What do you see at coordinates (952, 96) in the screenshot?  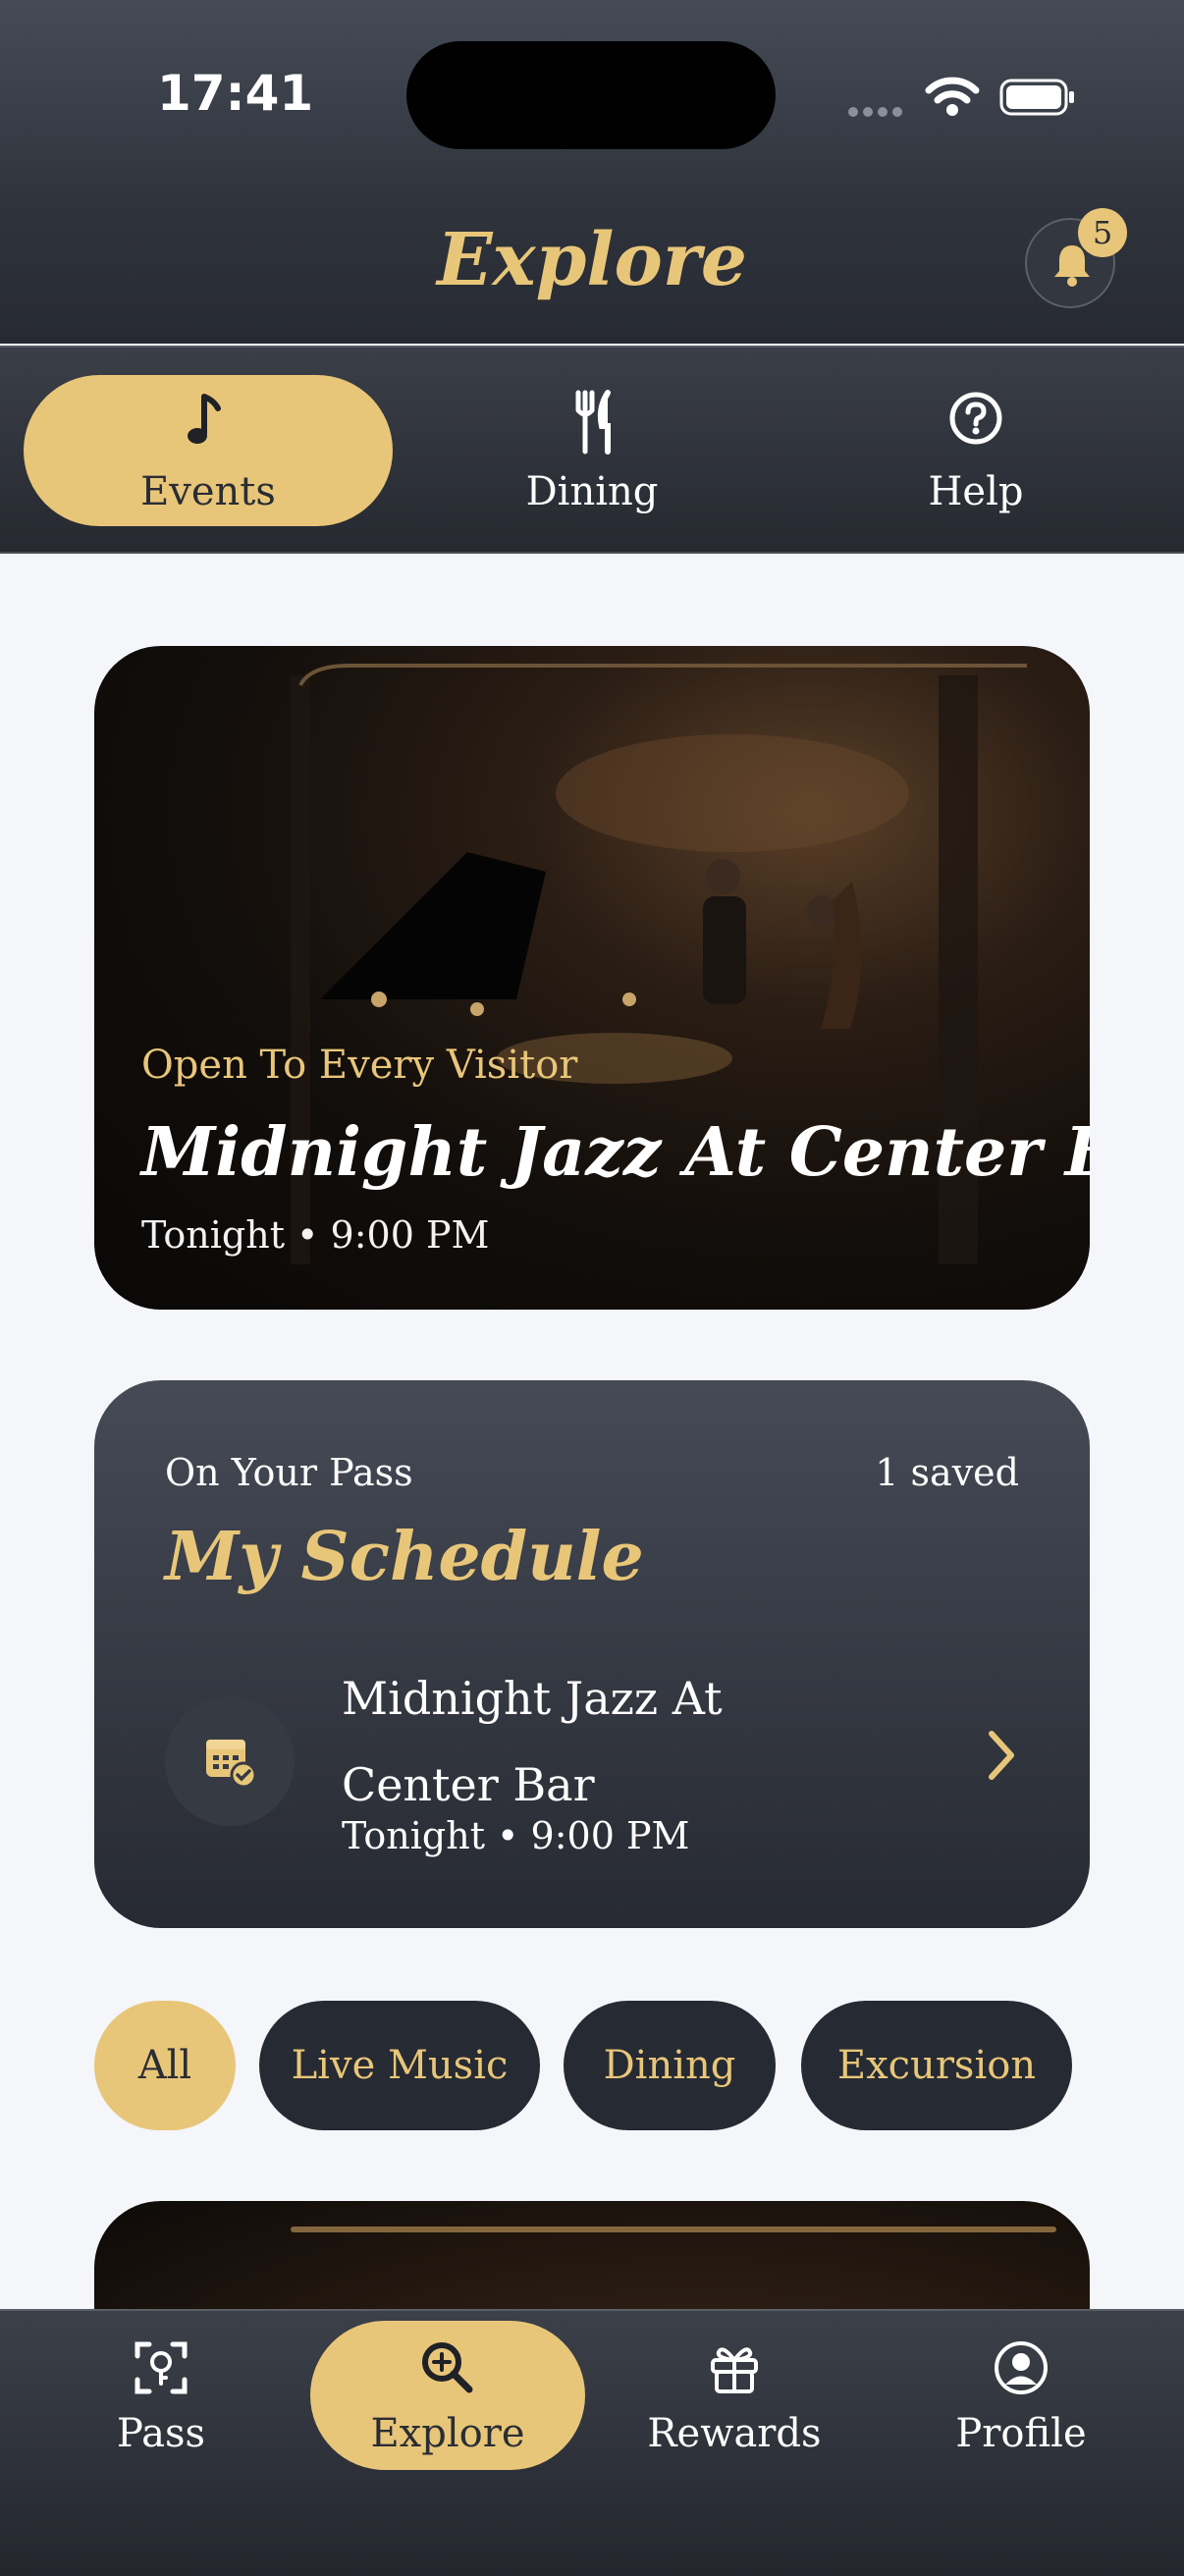 I see `wifi-icon` at bounding box center [952, 96].